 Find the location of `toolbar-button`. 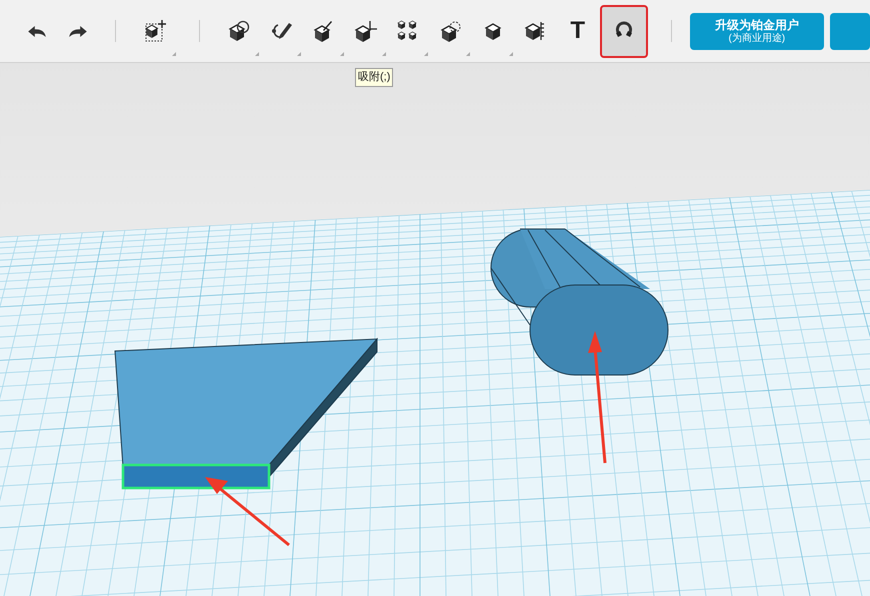

toolbar-button is located at coordinates (624, 31).